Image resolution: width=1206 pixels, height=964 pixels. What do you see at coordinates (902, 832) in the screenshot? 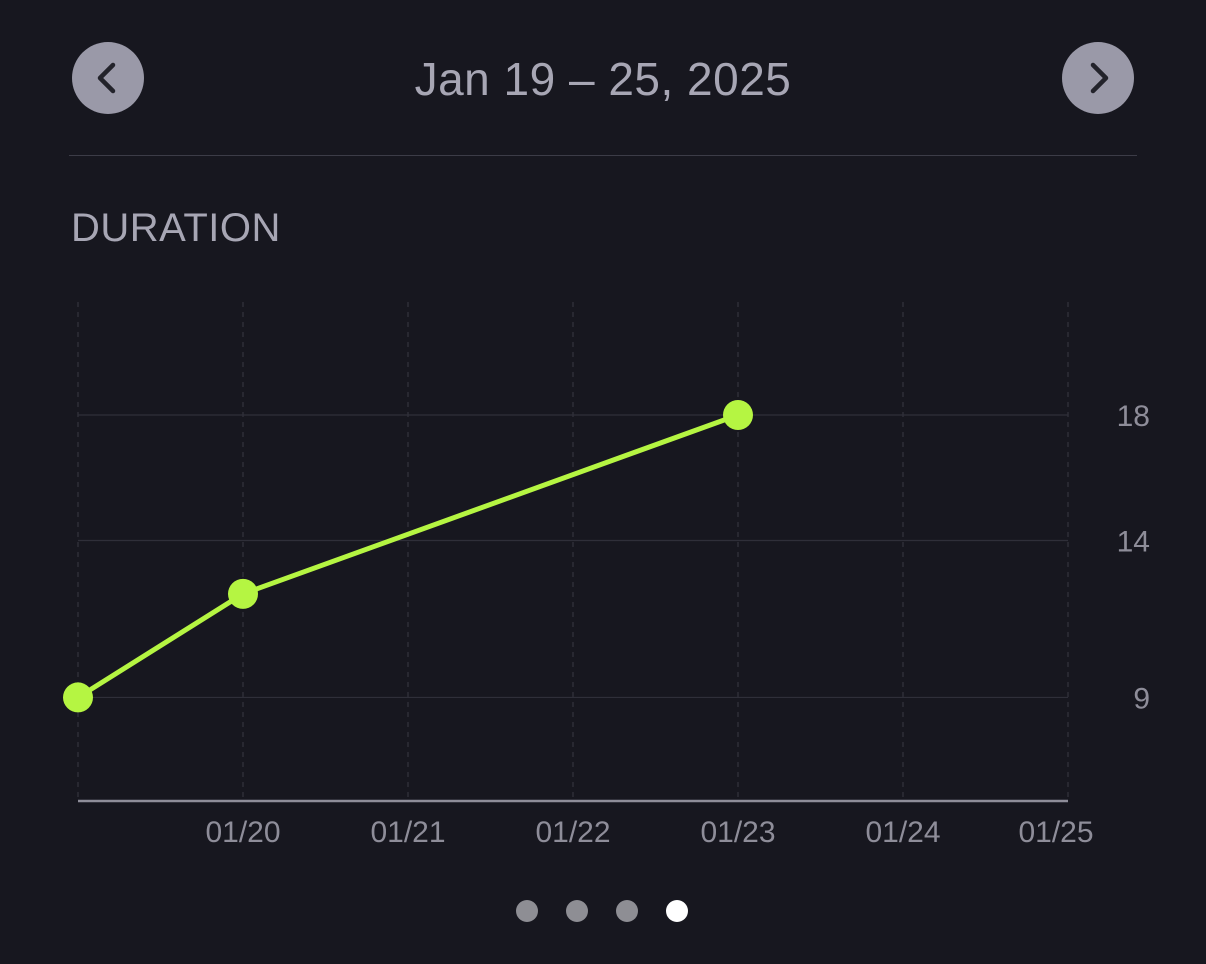
I see `x-tick-label: 01/24` at bounding box center [902, 832].